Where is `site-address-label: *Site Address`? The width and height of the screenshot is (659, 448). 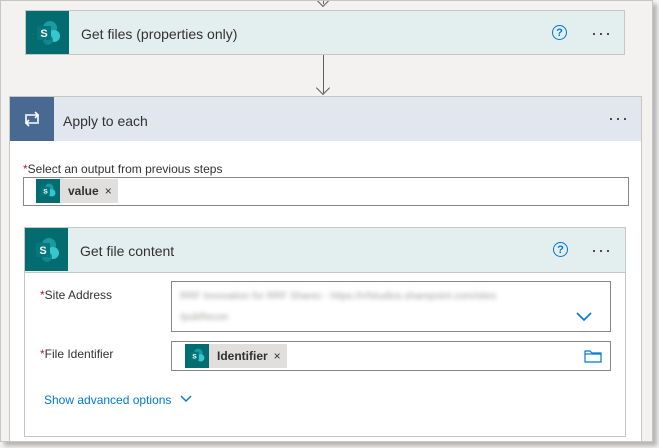
site-address-label: *Site Address is located at coordinates (76, 295).